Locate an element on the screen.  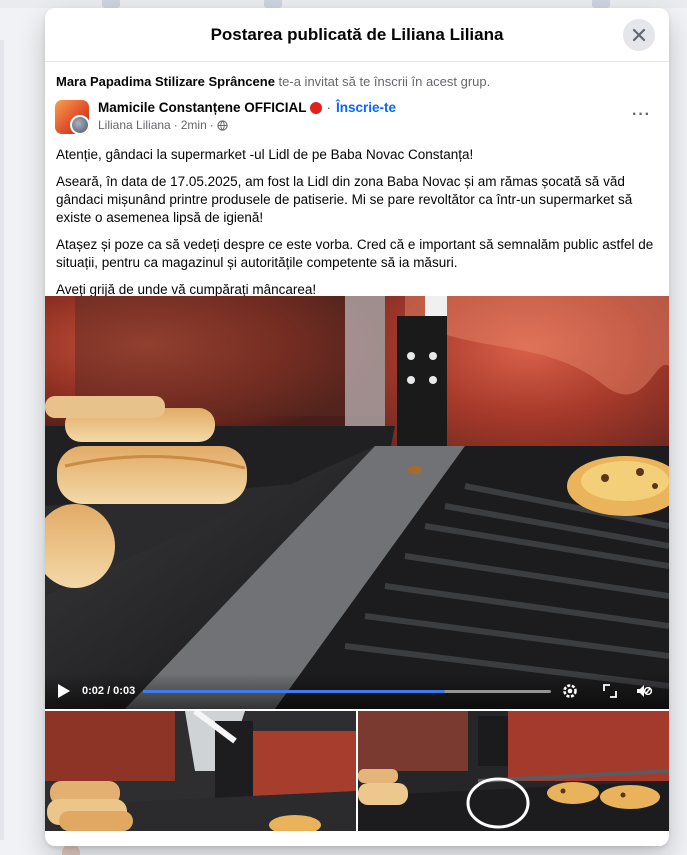
photo-thumbnails is located at coordinates (357, 771).